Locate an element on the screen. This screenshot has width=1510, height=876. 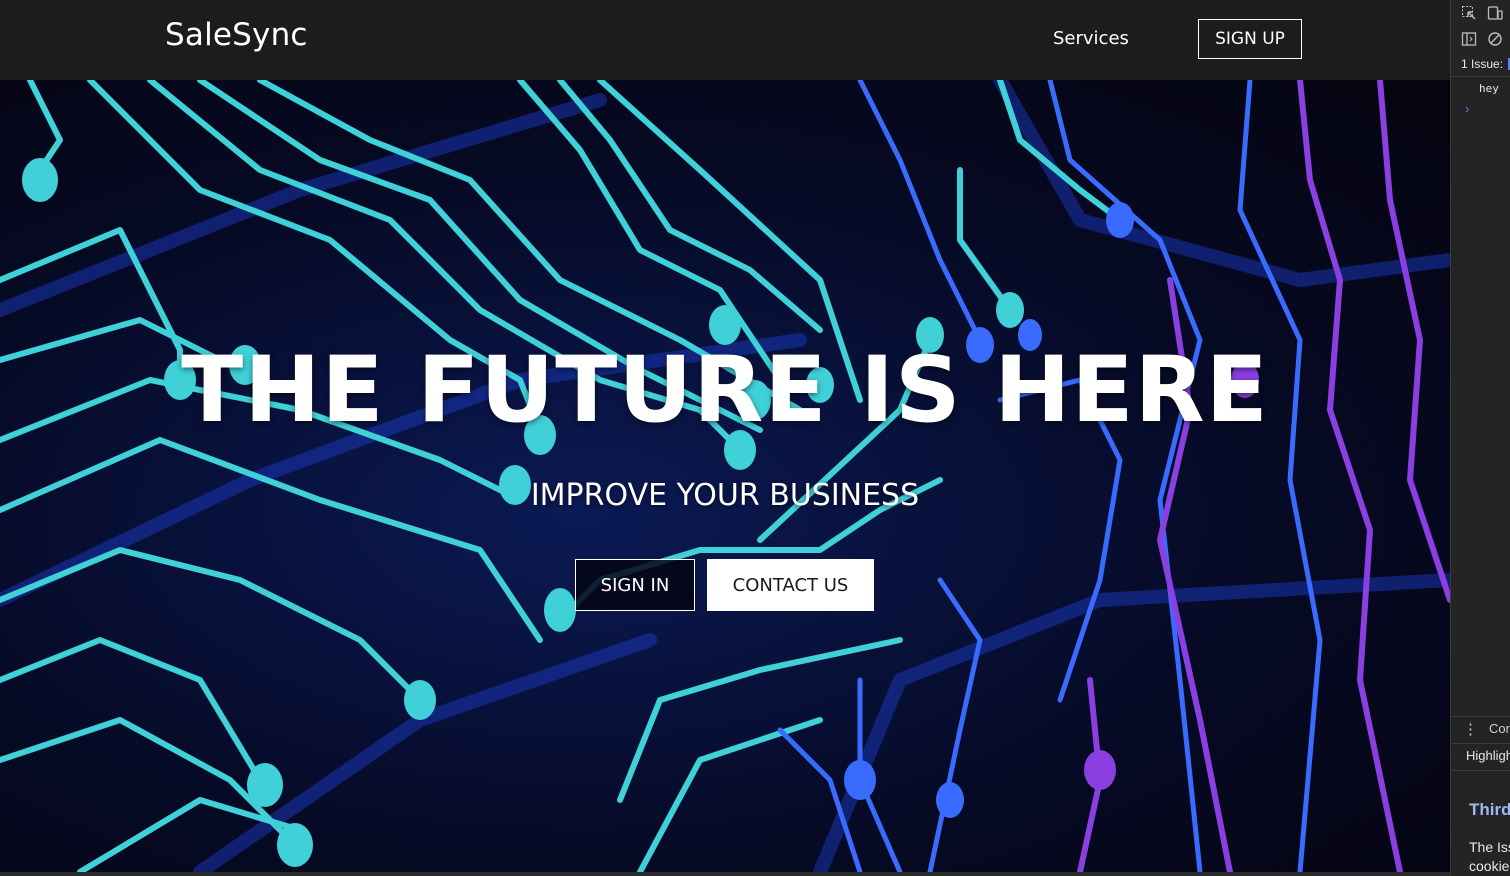
brand-logo: SaleSync is located at coordinates (236, 35).